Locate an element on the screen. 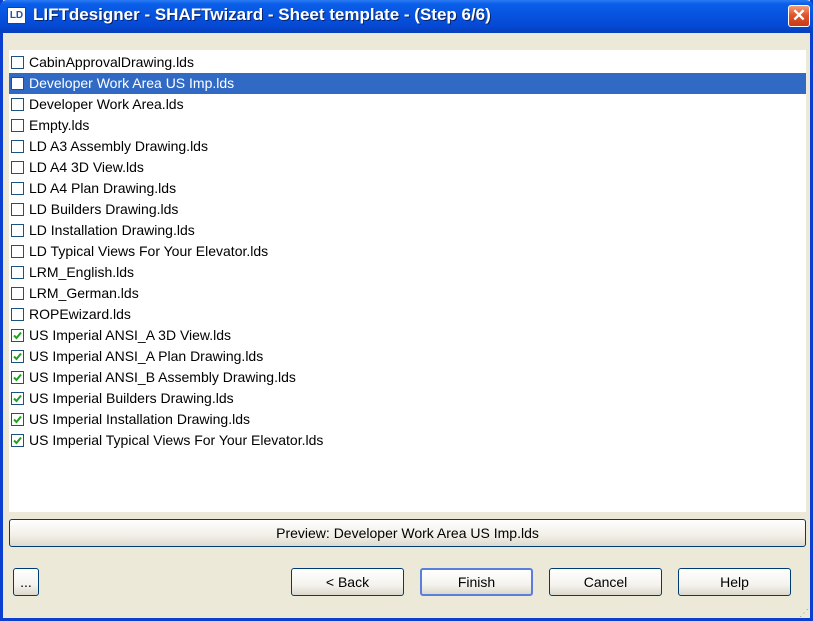 The image size is (813, 621). template-label: ROPEwizard.lds is located at coordinates (80, 314).